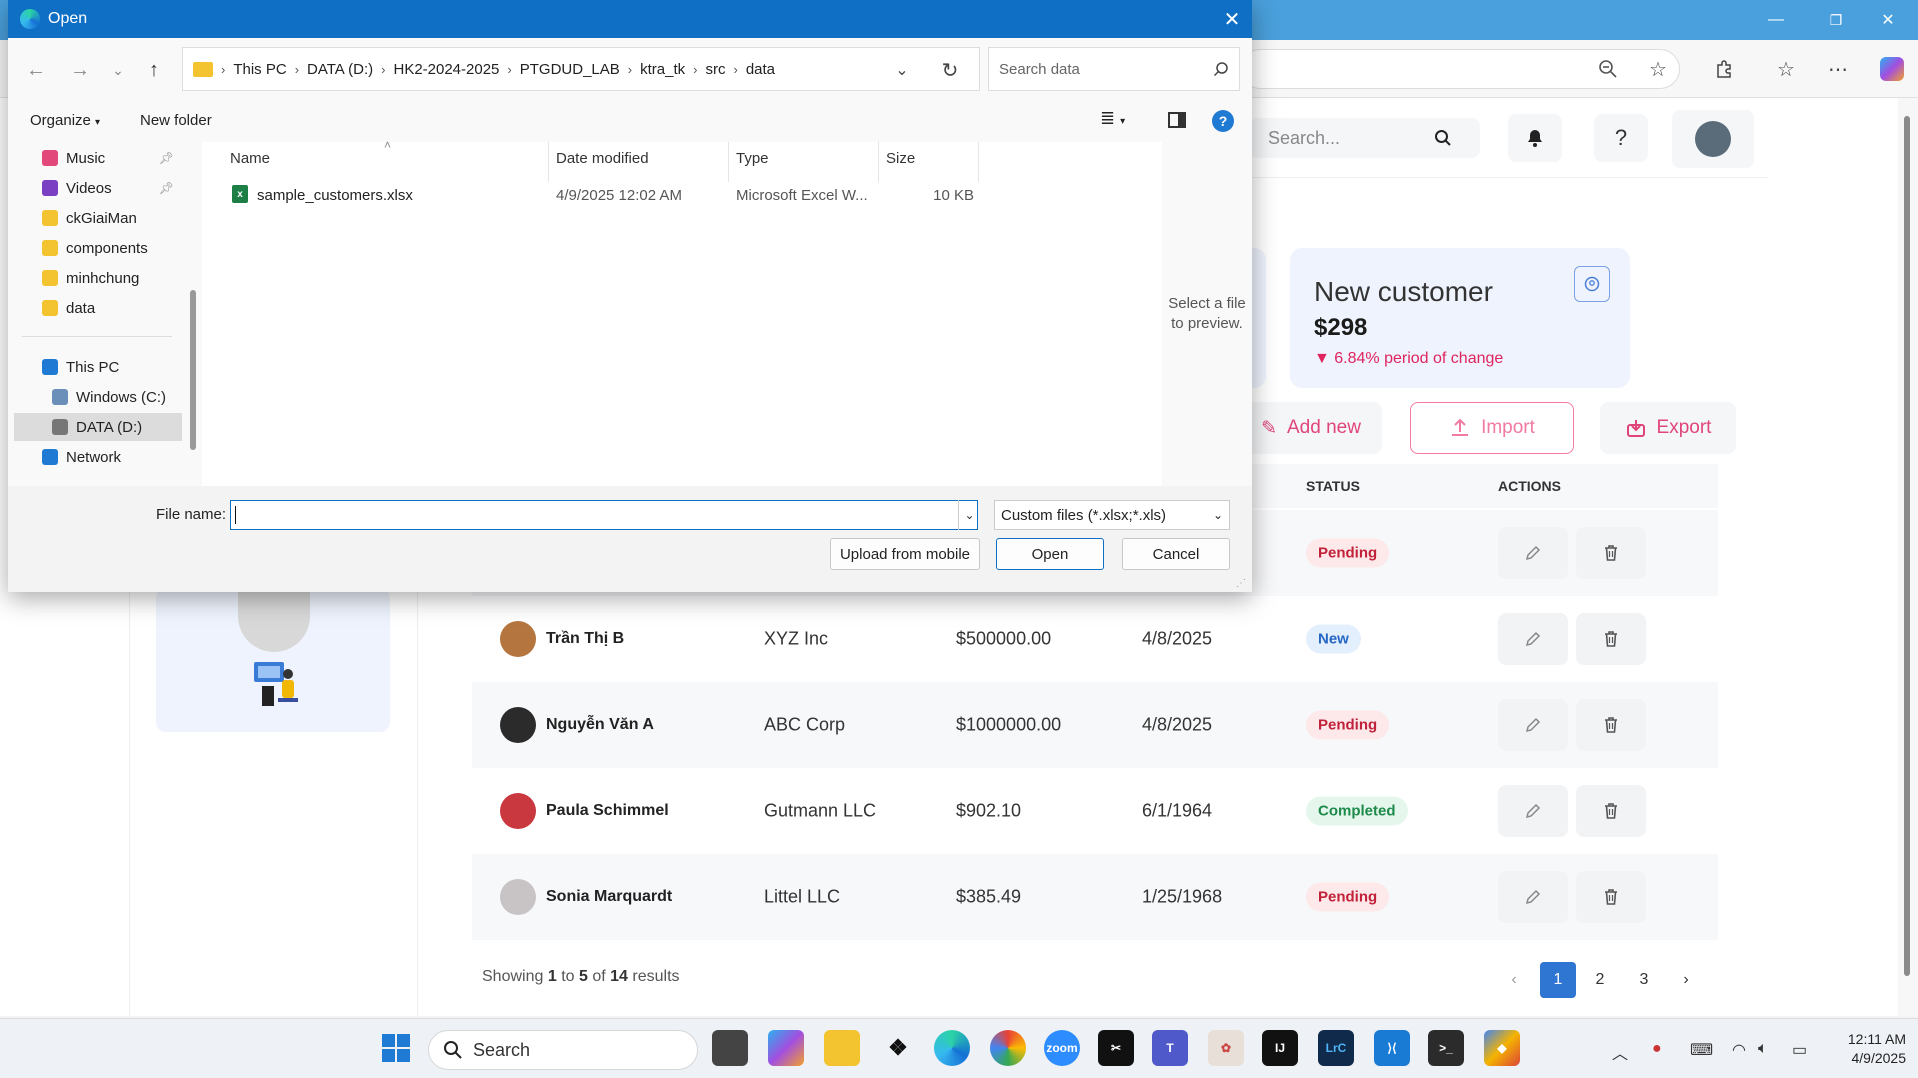  What do you see at coordinates (1008, 1048) in the screenshot?
I see `chrome-icon` at bounding box center [1008, 1048].